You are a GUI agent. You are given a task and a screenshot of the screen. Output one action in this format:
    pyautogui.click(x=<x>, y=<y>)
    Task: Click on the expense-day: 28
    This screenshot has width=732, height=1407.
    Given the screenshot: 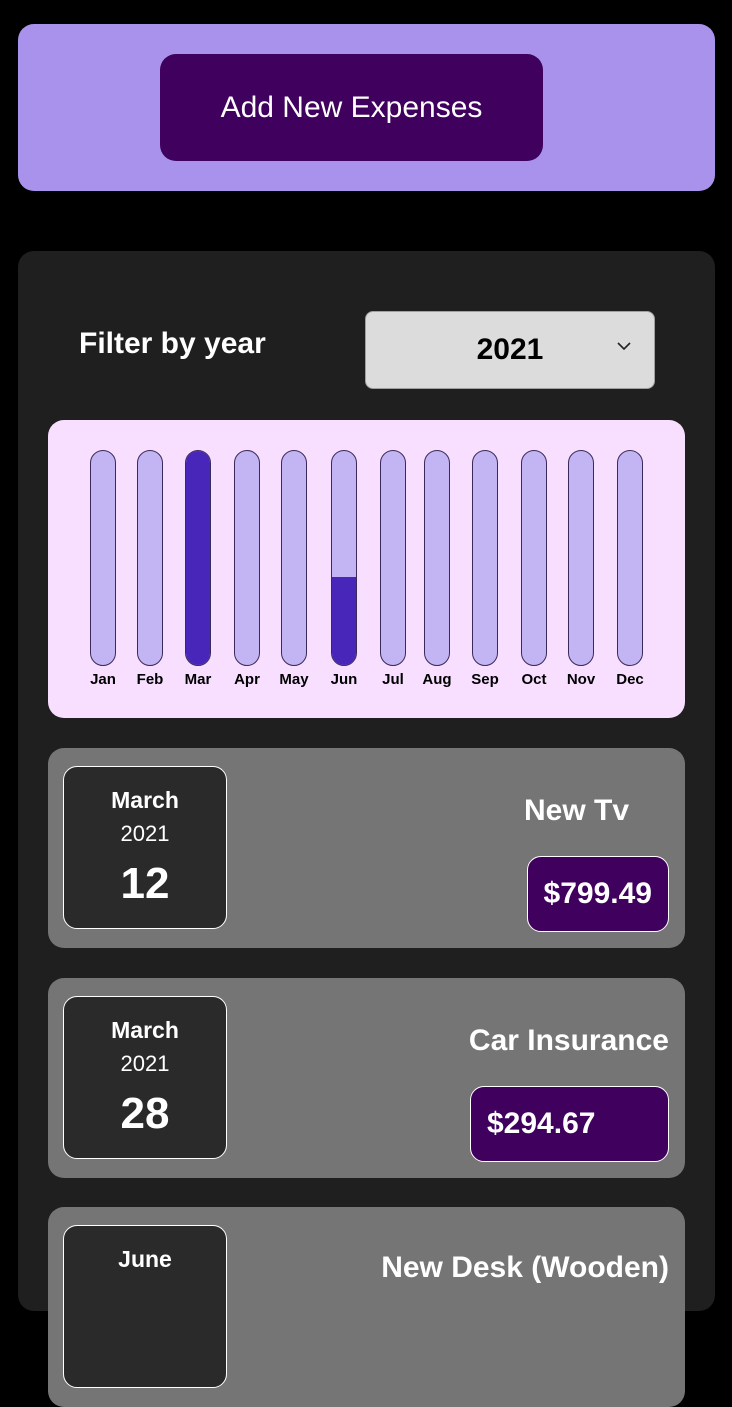 What is the action you would take?
    pyautogui.click(x=145, y=1113)
    